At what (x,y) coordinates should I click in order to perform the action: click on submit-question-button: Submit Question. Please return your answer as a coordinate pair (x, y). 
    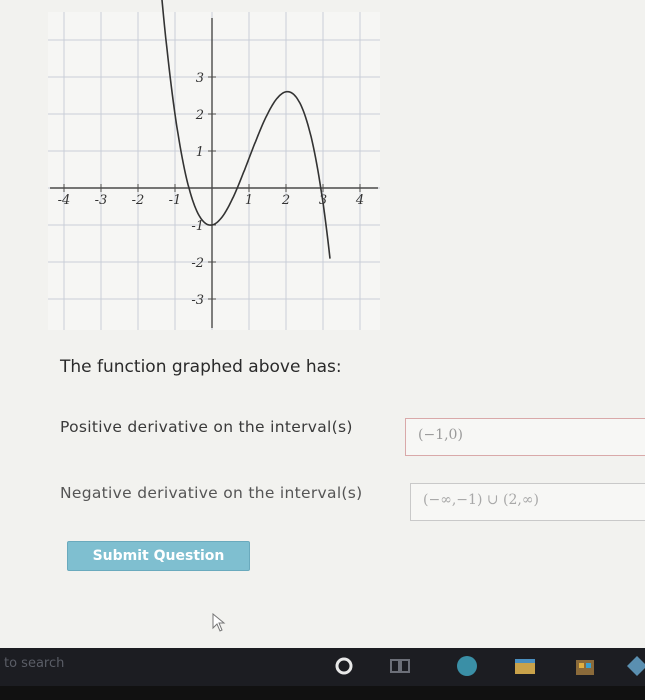
    Looking at the image, I should click on (158, 556).